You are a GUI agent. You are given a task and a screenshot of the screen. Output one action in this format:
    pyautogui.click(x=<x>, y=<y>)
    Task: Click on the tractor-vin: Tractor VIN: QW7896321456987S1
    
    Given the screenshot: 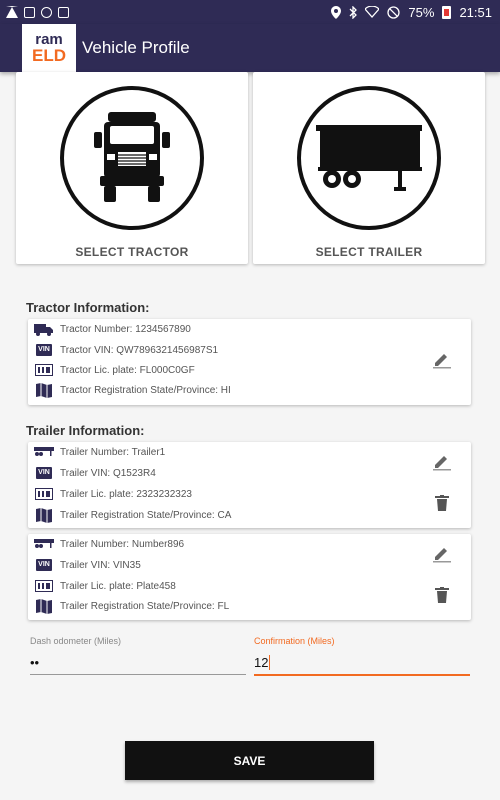 What is the action you would take?
    pyautogui.click(x=139, y=350)
    